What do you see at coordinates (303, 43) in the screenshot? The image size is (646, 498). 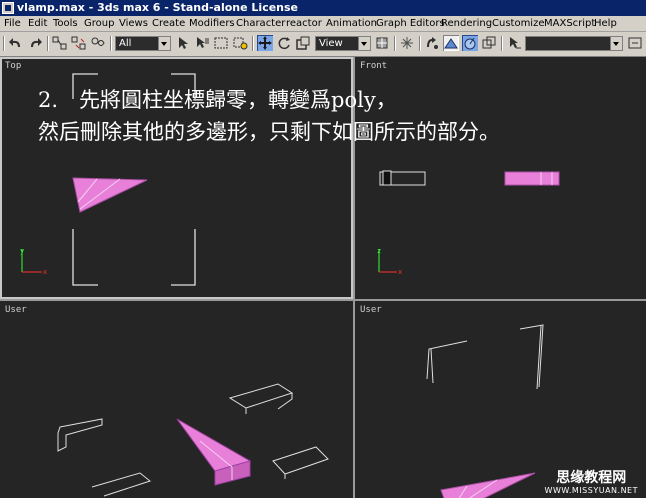 I see `scale-icon` at bounding box center [303, 43].